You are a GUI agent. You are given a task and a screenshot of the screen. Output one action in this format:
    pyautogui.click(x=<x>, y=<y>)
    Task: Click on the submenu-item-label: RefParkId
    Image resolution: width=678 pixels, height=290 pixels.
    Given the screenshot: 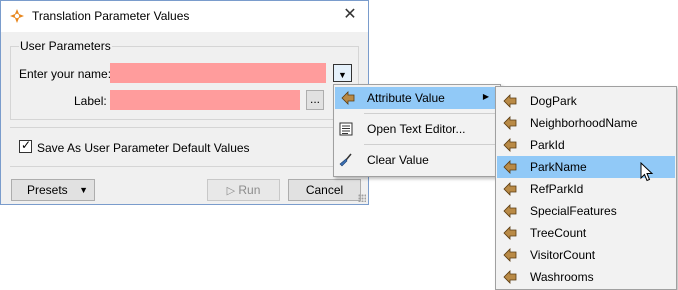 What is the action you would take?
    pyautogui.click(x=557, y=189)
    